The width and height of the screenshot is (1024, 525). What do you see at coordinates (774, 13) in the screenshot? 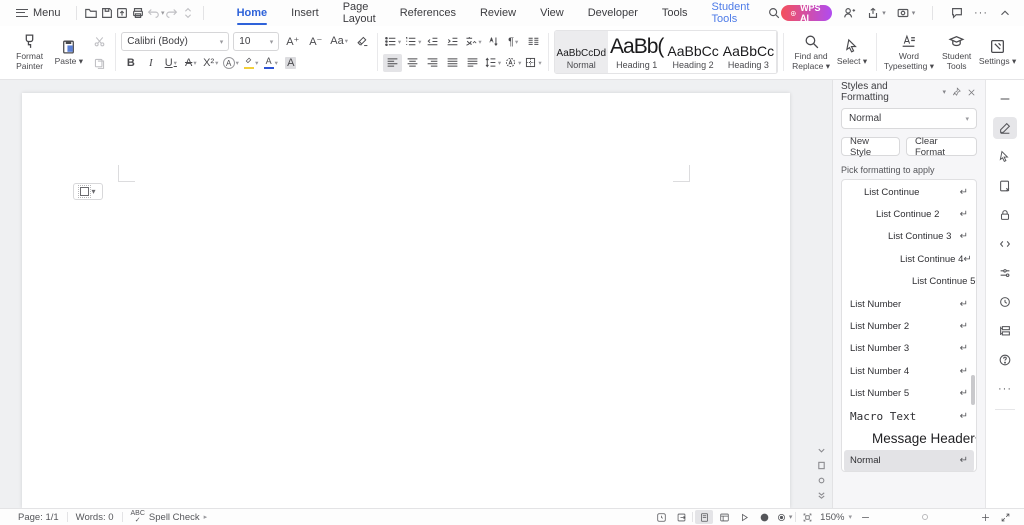
I see `search-icon` at bounding box center [774, 13].